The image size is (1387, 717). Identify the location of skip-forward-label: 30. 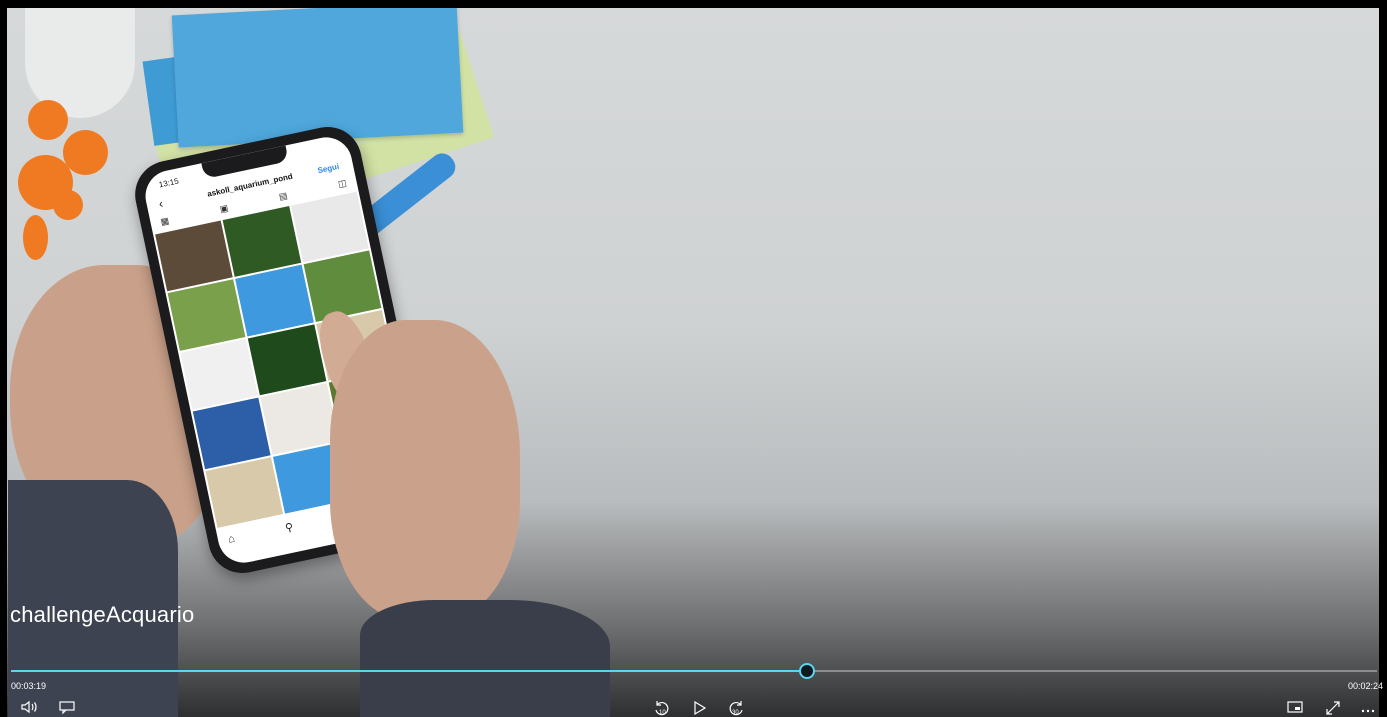
(735, 713).